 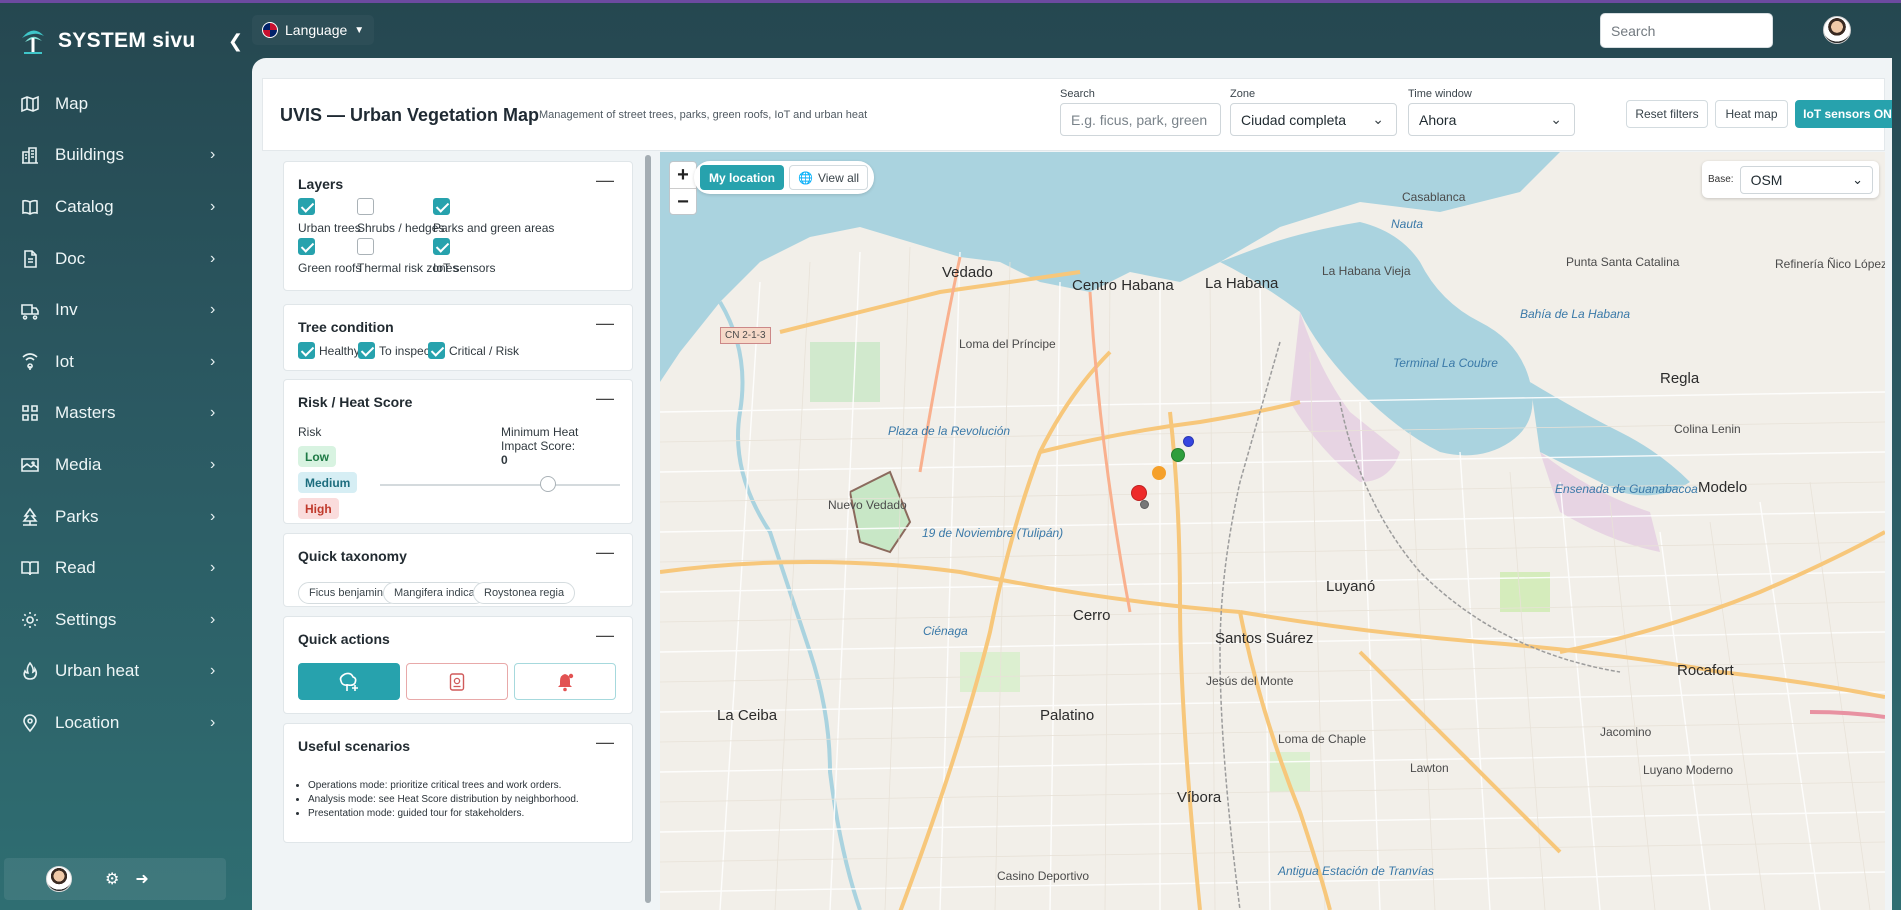 I want to click on panel-scrollbar, so click(x=648, y=529).